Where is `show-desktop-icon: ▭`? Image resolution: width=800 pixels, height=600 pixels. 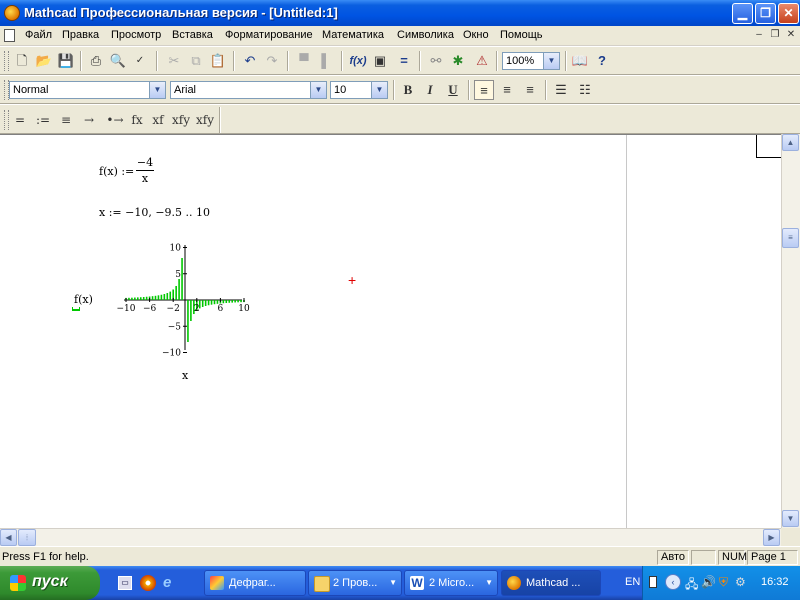
show-desktop-icon: ▭ is located at coordinates (125, 583).